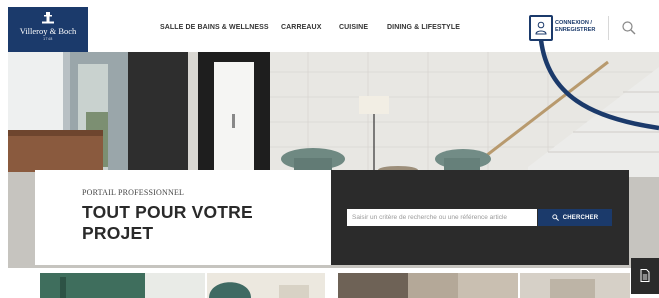  I want to click on nav-item-cuisine: CUISINE, so click(353, 27).